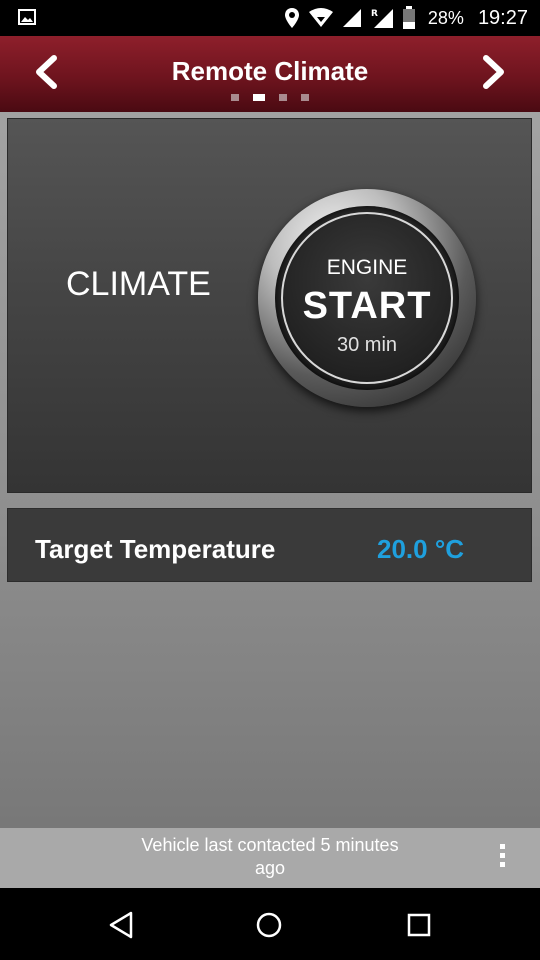 The image size is (540, 960). Describe the element at coordinates (138, 284) in the screenshot. I see `climate-label: CLIMATE` at that location.